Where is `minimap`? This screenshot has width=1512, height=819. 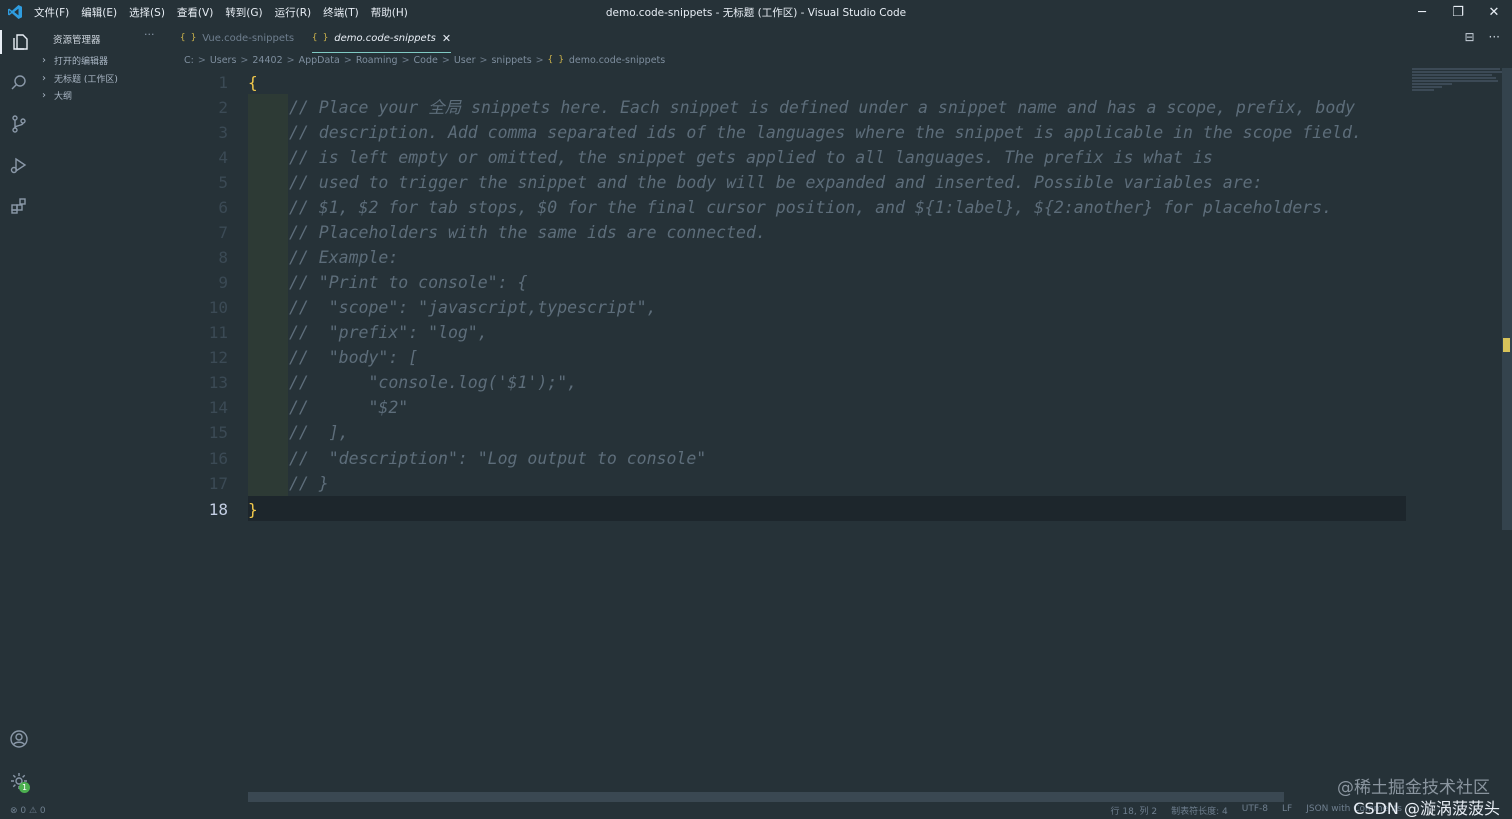 minimap is located at coordinates (1457, 83).